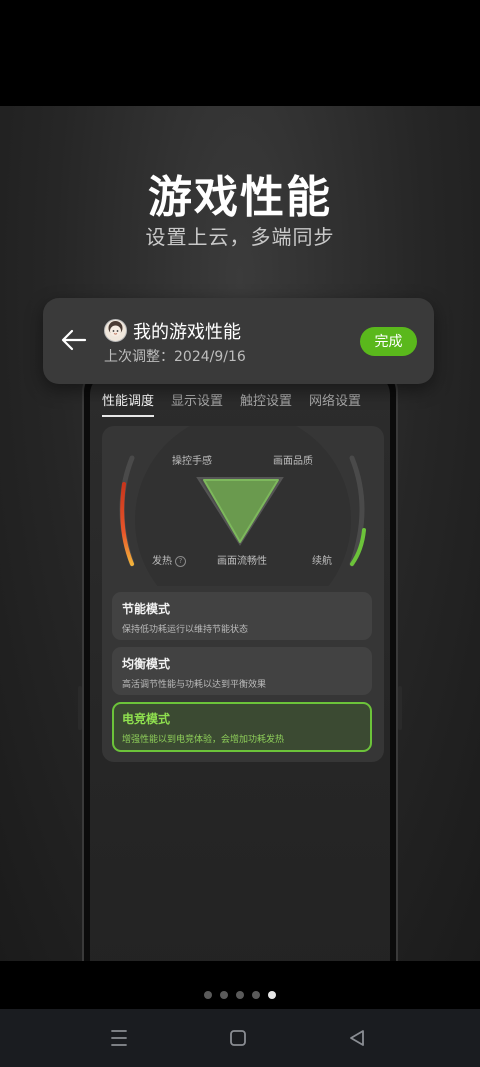 This screenshot has height=1067, width=480. Describe the element at coordinates (242, 561) in the screenshot. I see `gauge-label-smoothness: 画面流畅性` at that location.